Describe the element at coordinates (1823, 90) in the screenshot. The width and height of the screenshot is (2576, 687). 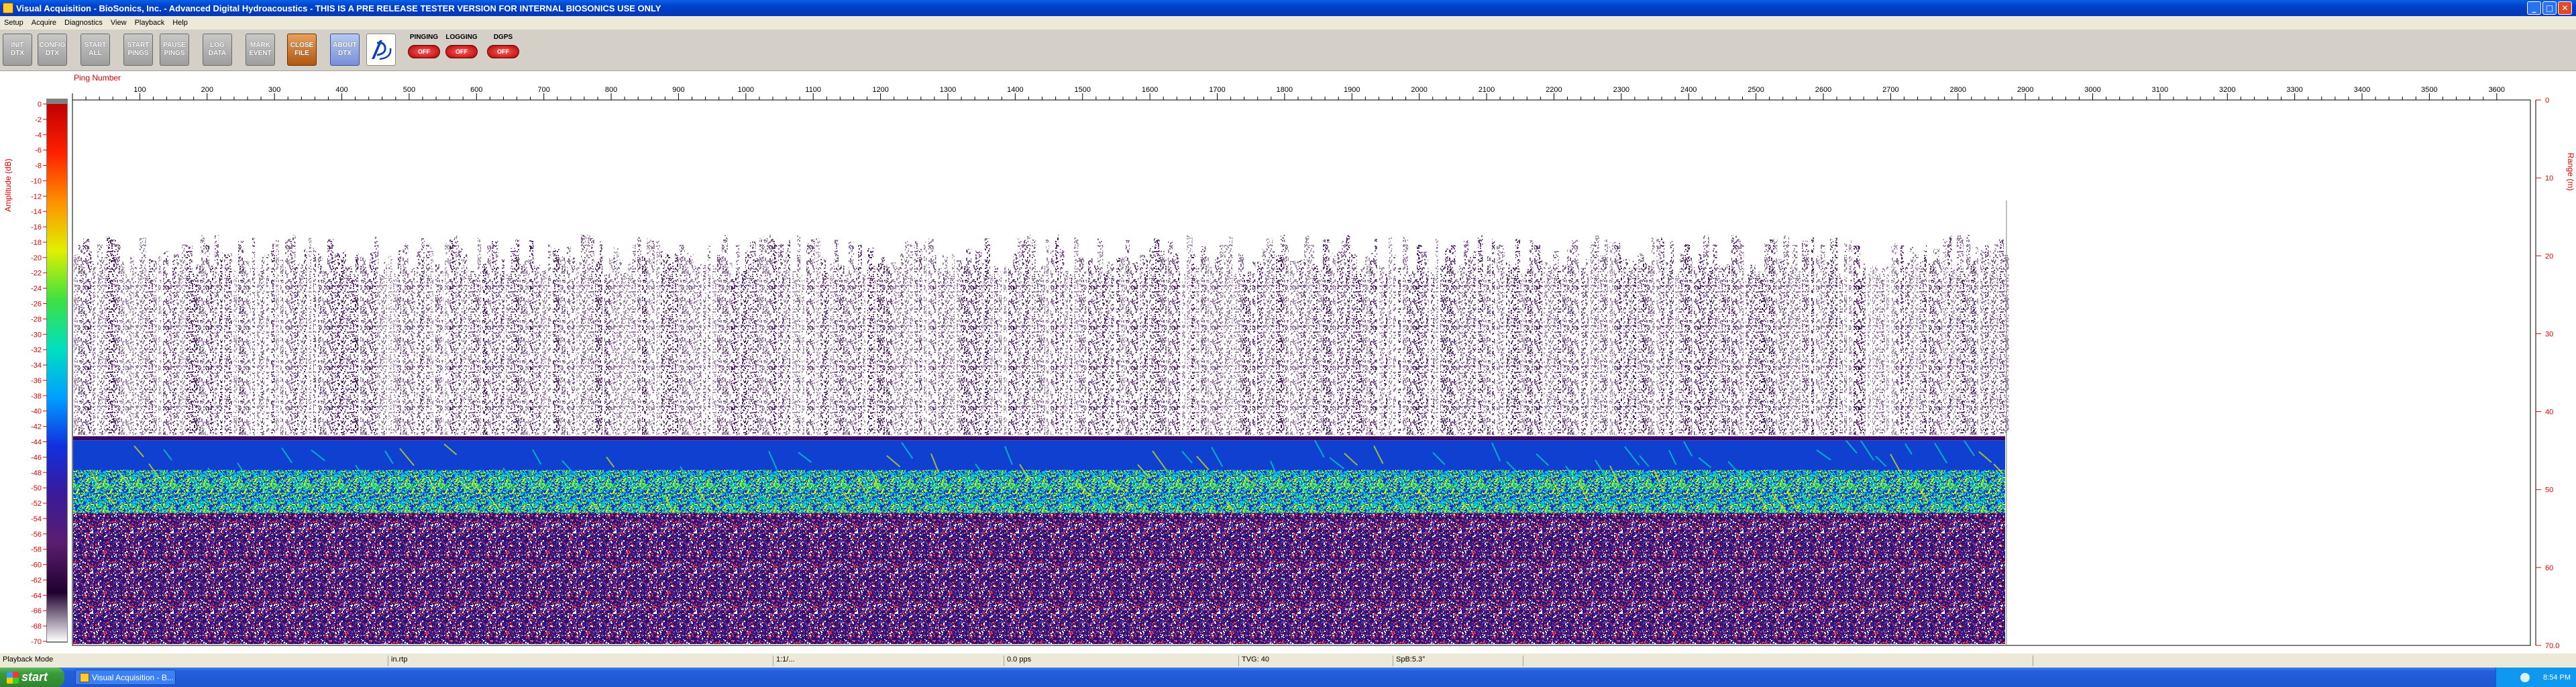
I see `x-tick-label: 2600` at that location.